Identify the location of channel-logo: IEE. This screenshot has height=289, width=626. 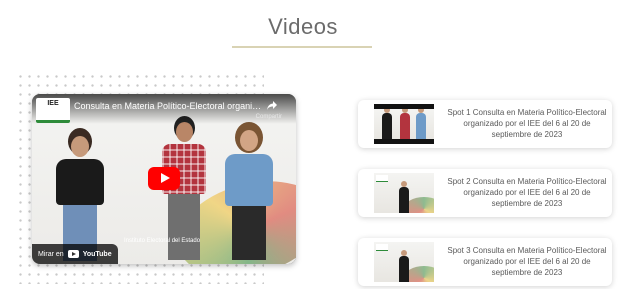
(53, 110).